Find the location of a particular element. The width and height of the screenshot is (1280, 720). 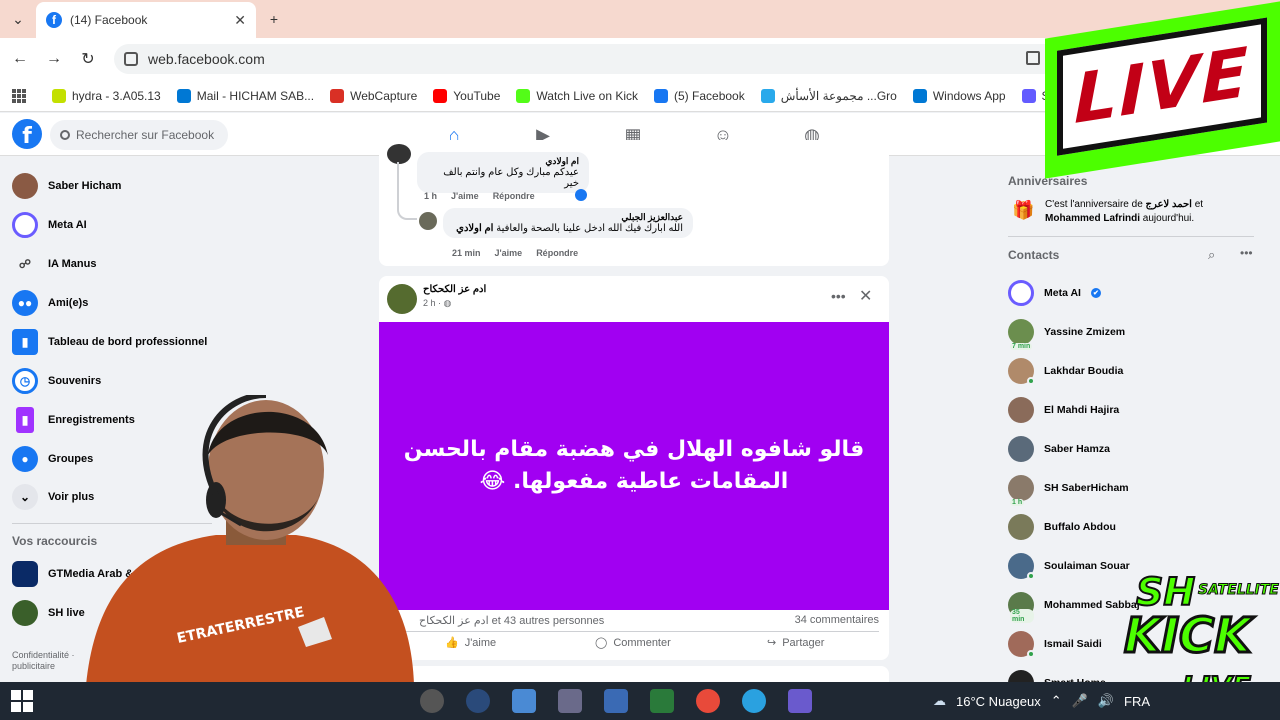

reply-reply-link: Répondre is located at coordinates (557, 253).